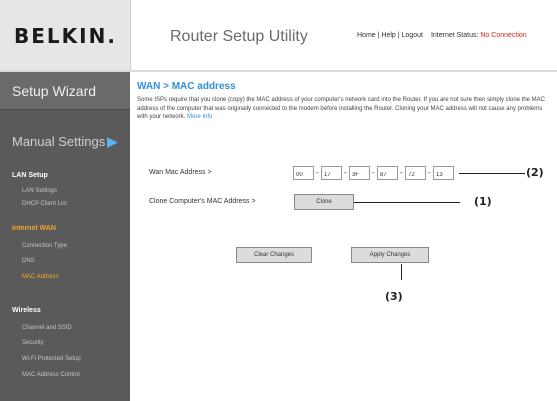  I want to click on sidebar-item-channel-ssid: Channel and SSID, so click(47, 328).